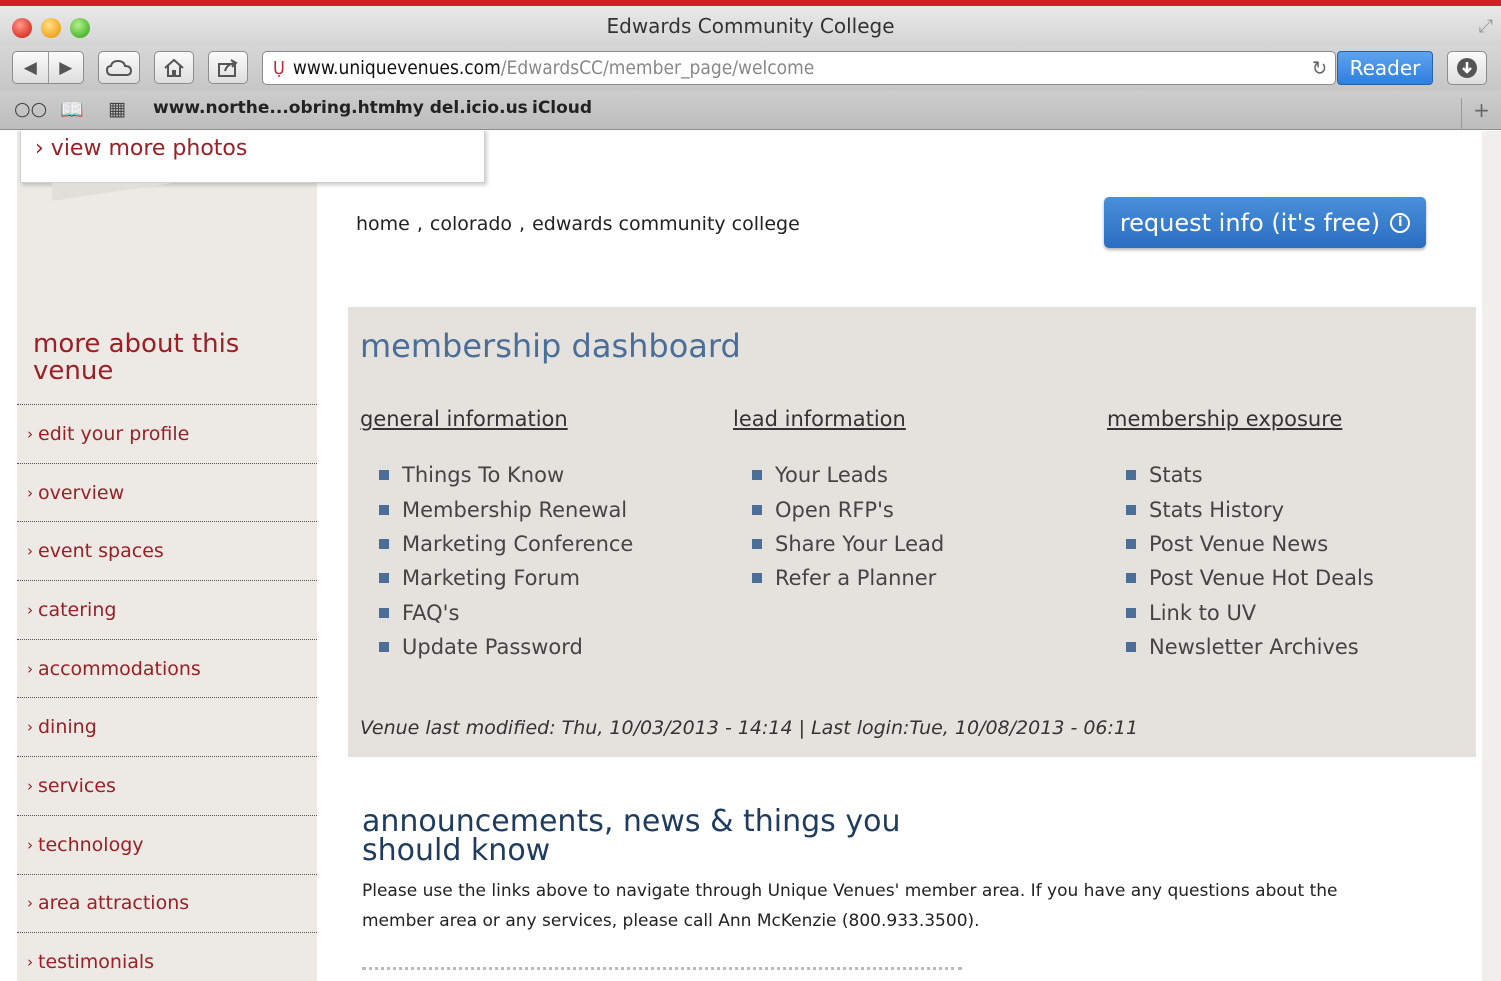  What do you see at coordinates (112, 192) in the screenshot?
I see `photo-card-fold` at bounding box center [112, 192].